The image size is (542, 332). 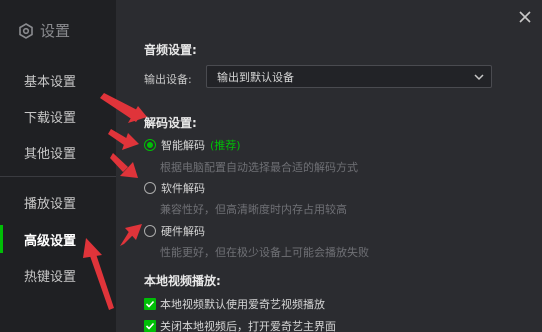 I want to click on window-title: 设置, so click(x=44, y=30).